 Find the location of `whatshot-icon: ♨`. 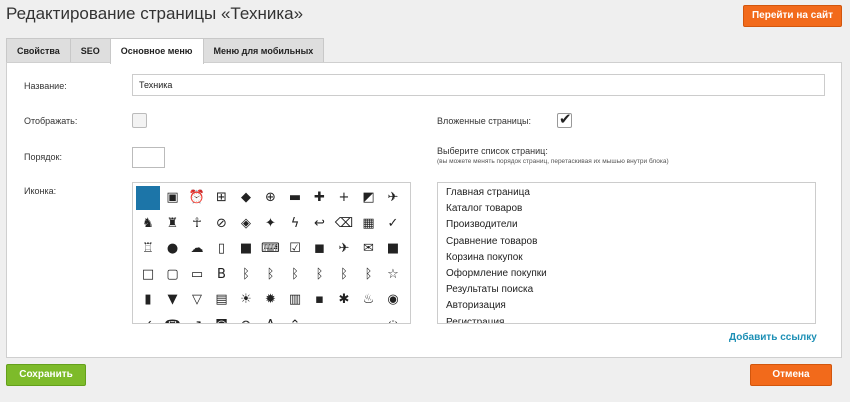

whatshot-icon: ♨ is located at coordinates (369, 300).